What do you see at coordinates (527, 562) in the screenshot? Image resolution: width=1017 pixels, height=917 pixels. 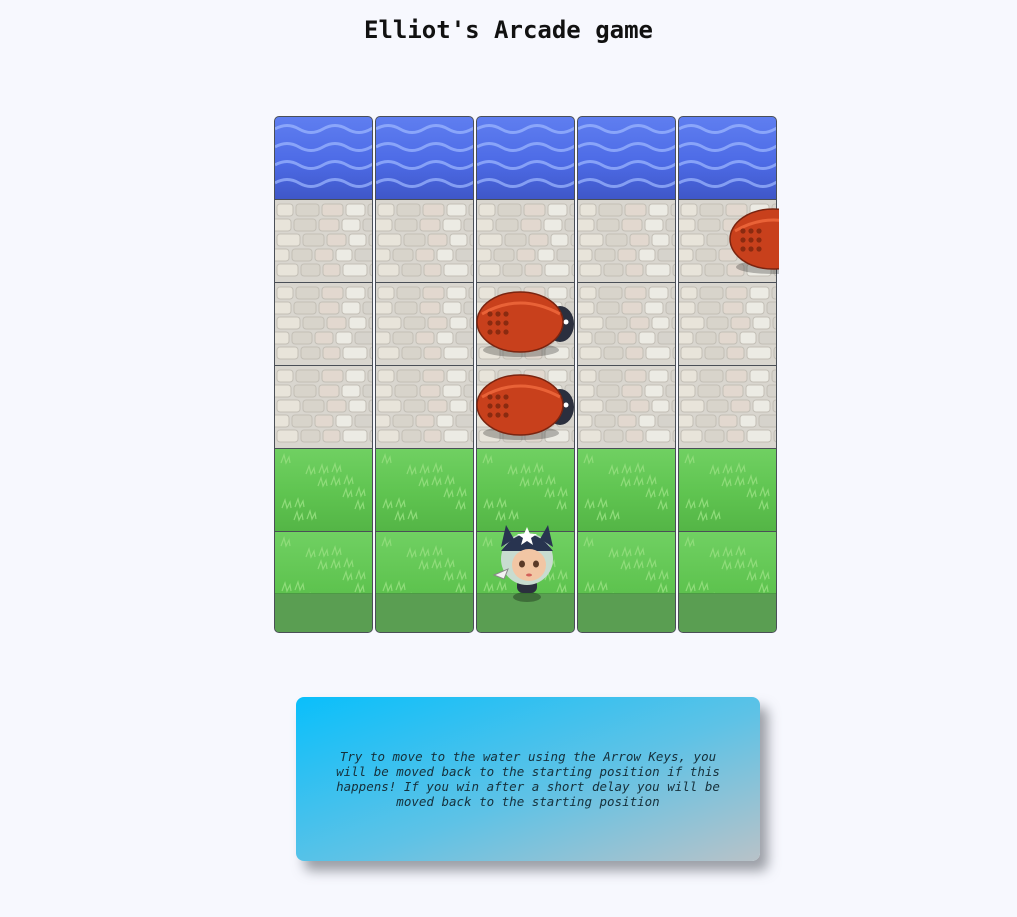 I see `player-character-icon` at bounding box center [527, 562].